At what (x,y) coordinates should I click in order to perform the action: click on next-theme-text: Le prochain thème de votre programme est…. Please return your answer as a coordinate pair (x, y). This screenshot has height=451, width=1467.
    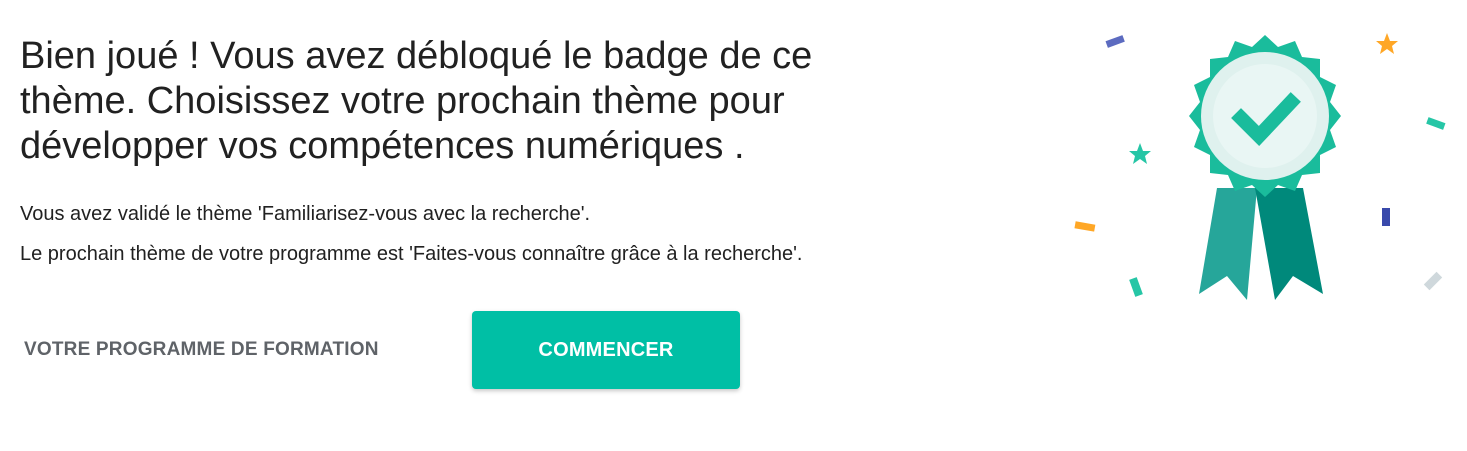
    Looking at the image, I should click on (411, 254).